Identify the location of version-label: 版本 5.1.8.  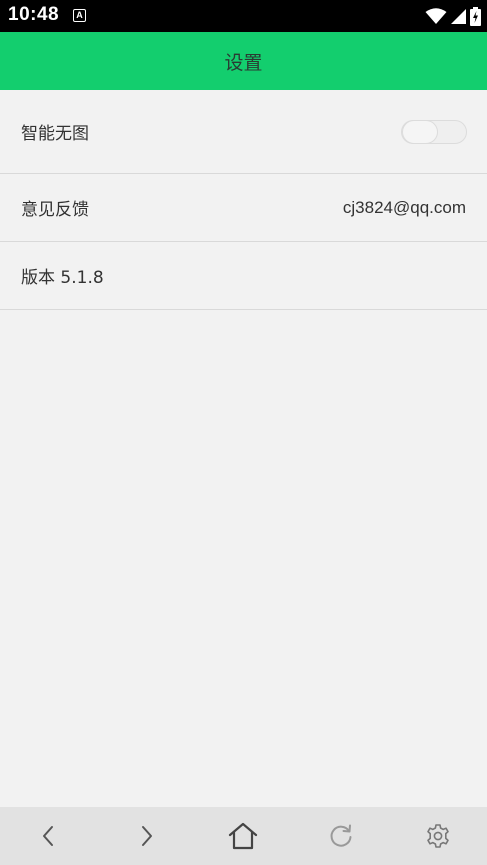
(62, 278).